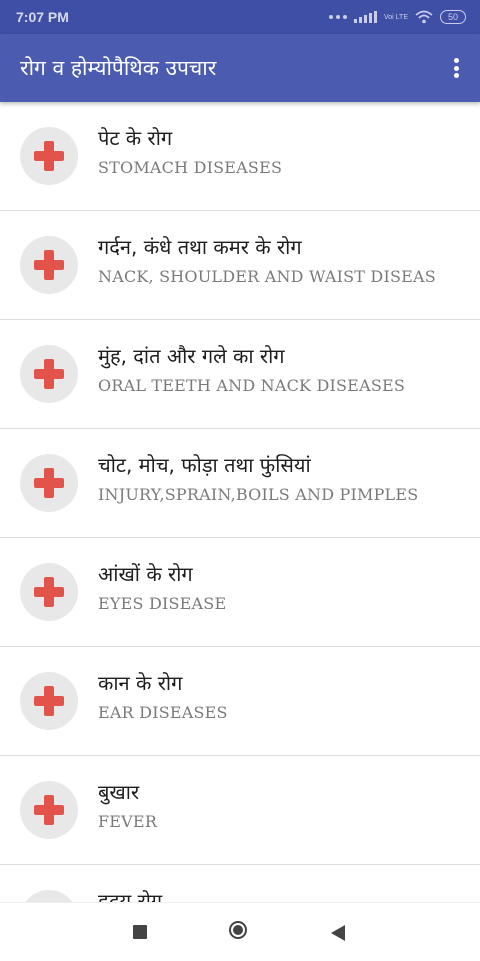 The height and width of the screenshot is (961, 480). I want to click on status-time: 7:07 PM, so click(42, 17).